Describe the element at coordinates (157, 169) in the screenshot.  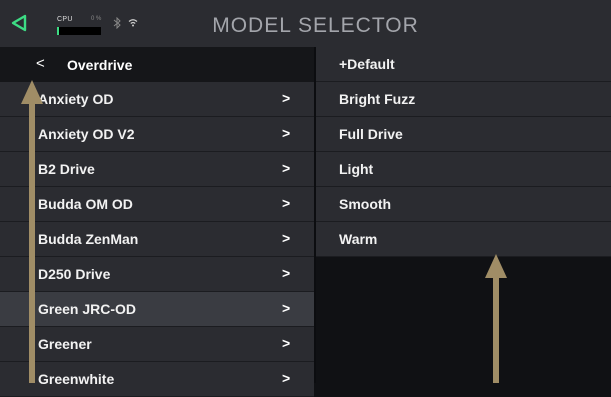
I see `model-list-item: B2 Drive >` at that location.